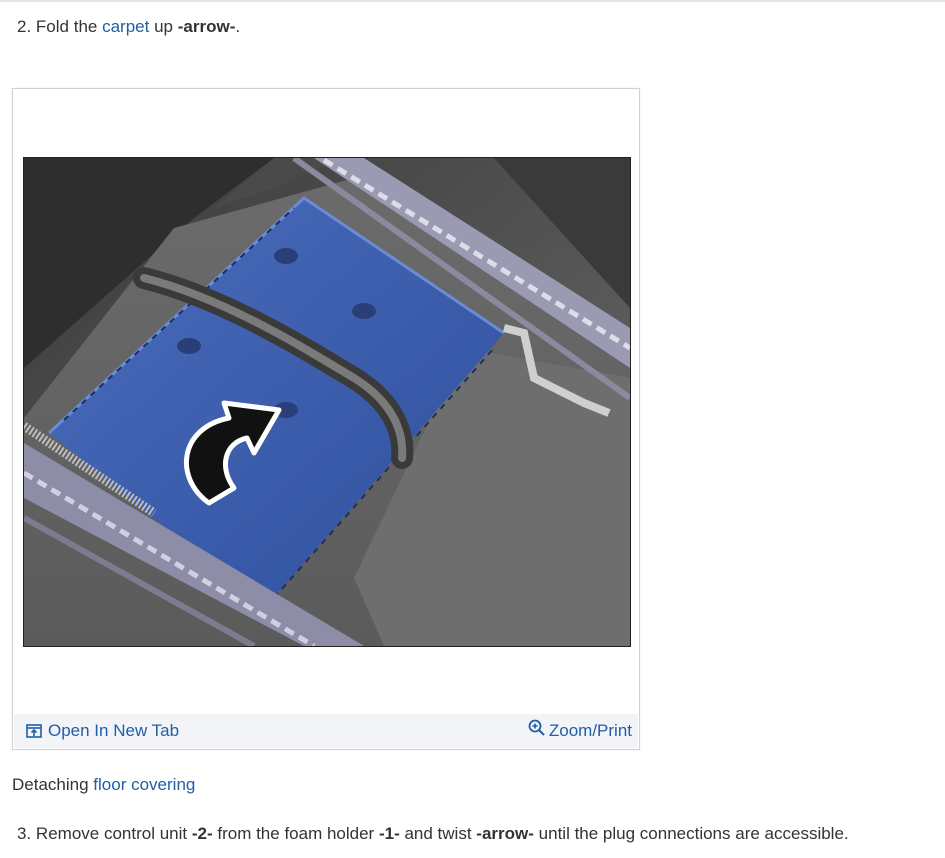 This screenshot has height=858, width=945. What do you see at coordinates (296, 833) in the screenshot?
I see `step-text: from the foam holder` at bounding box center [296, 833].